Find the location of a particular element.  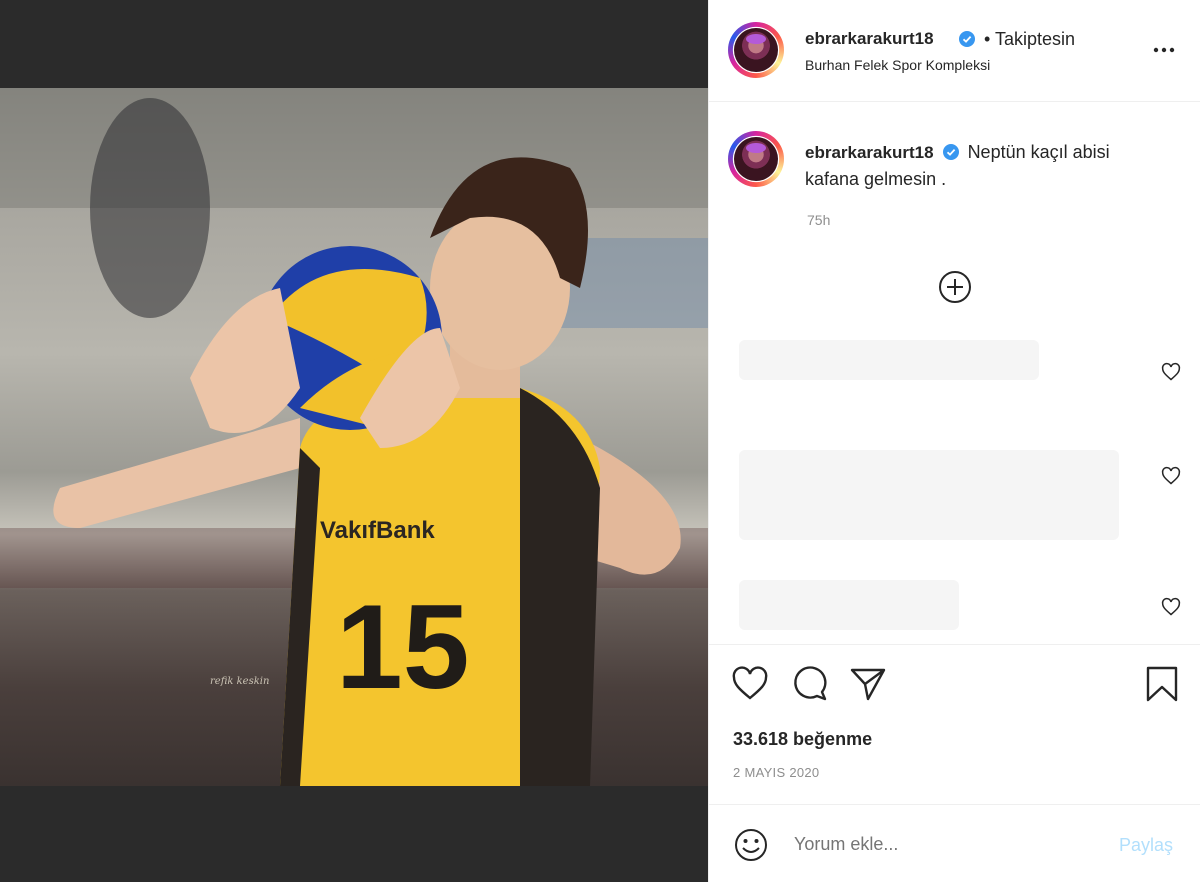

post-date: 2 MAYIS 2020 is located at coordinates (776, 772).